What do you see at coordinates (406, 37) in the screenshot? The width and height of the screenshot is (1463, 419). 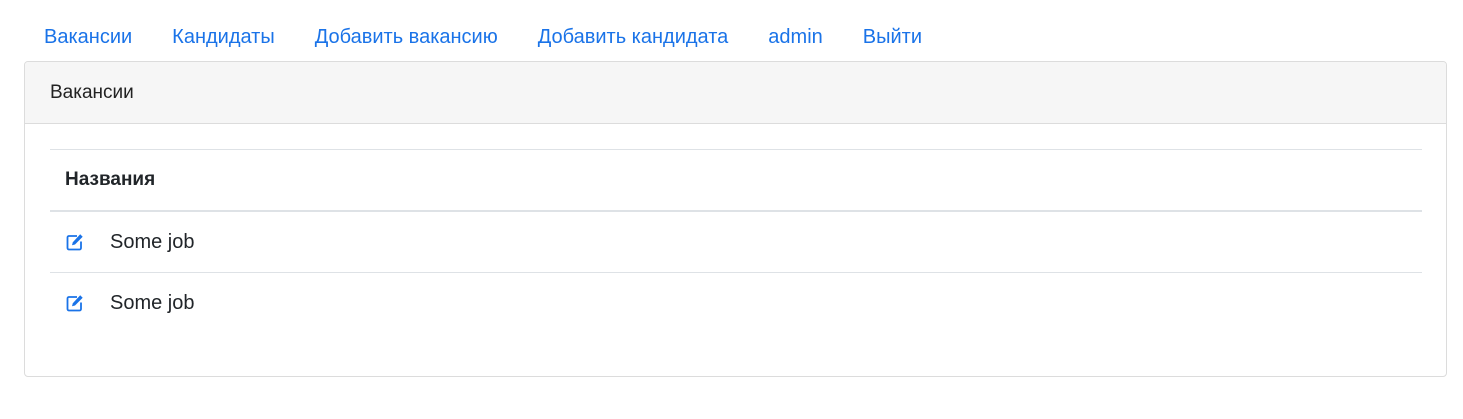 I see `nav-link-add-vacancy: Добавить вакансию` at bounding box center [406, 37].